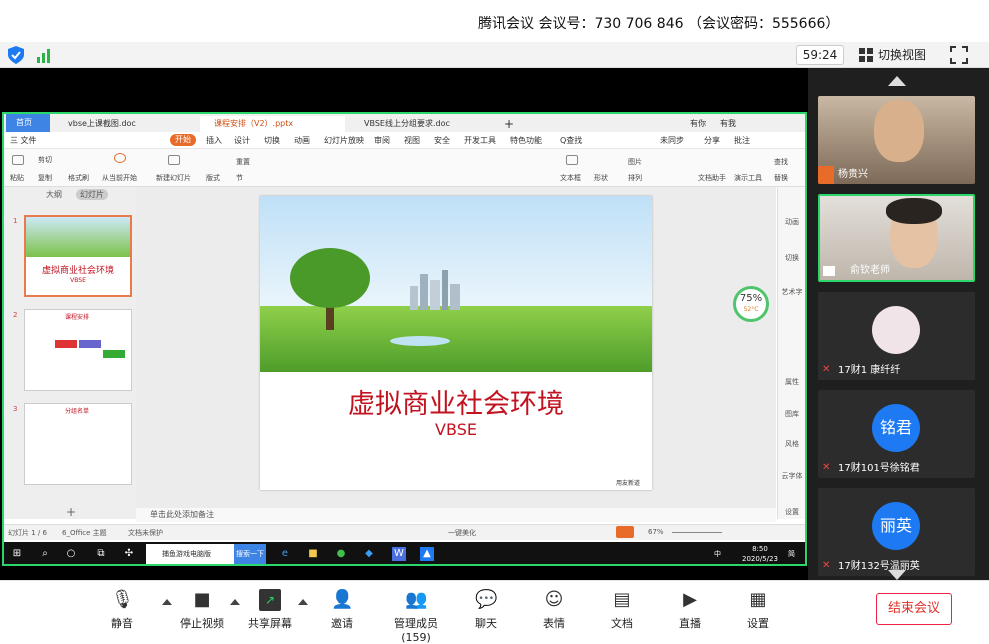  I want to click on menu-transition: 切换, so click(272, 140).